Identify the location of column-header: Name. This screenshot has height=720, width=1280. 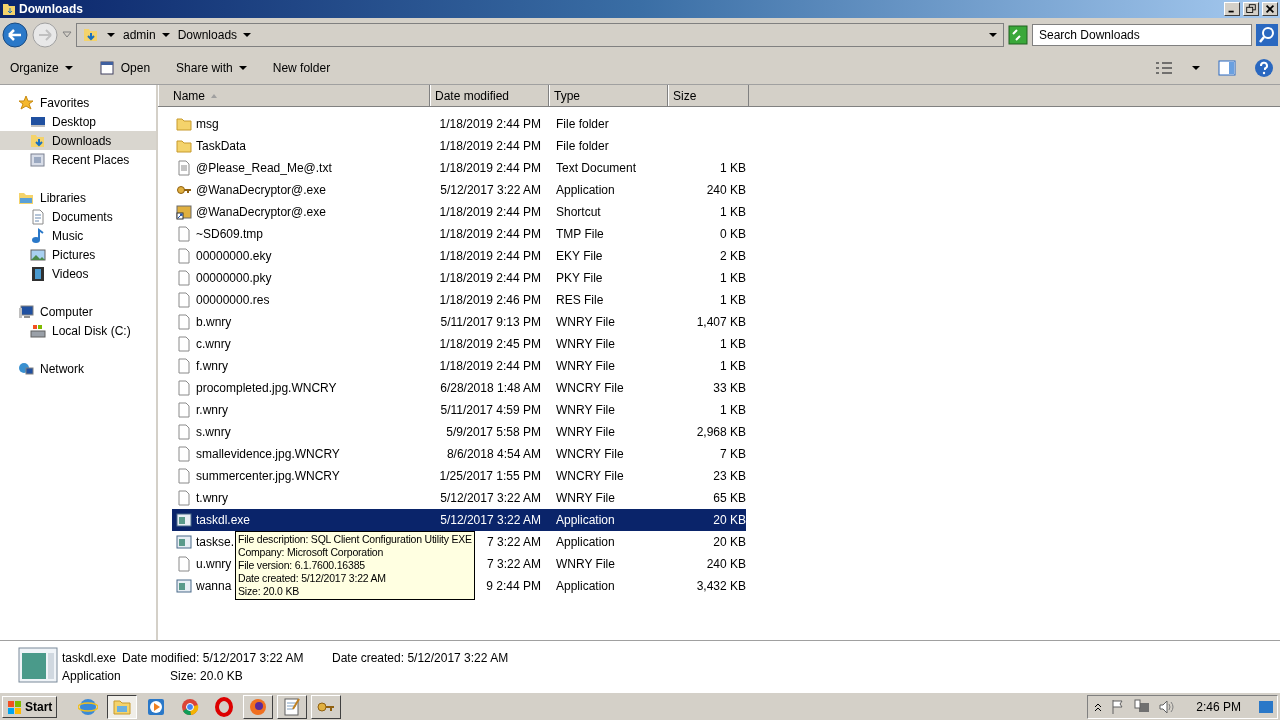
(294, 95).